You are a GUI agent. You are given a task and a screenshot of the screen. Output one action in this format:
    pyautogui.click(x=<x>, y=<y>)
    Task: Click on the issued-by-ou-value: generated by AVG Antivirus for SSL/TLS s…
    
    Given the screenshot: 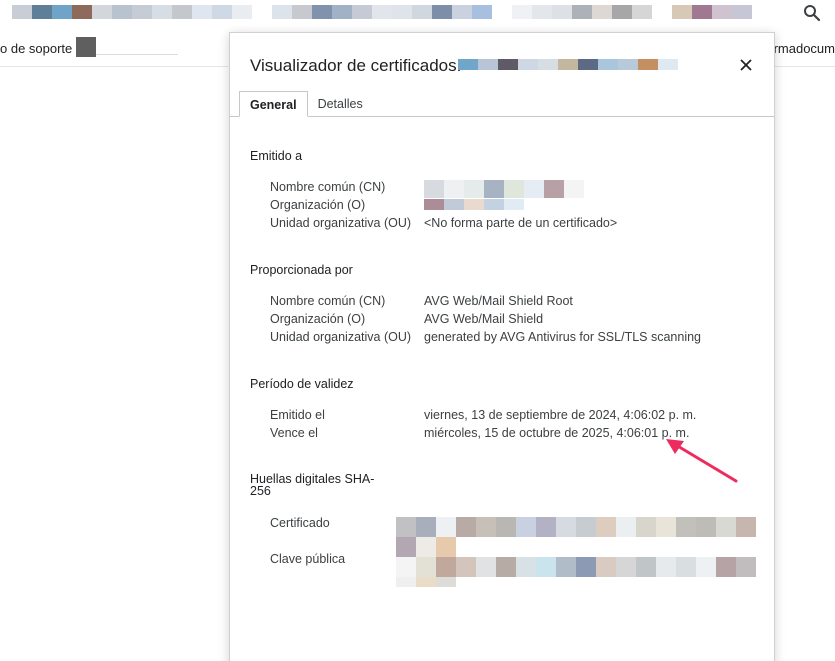 What is the action you would take?
    pyautogui.click(x=563, y=337)
    